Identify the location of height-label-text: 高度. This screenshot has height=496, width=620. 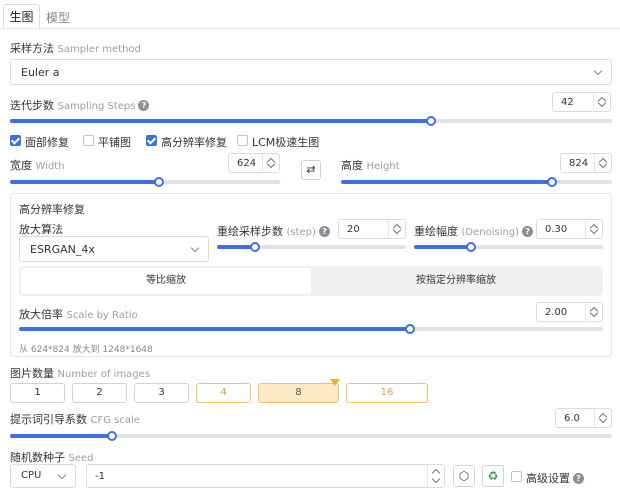
(352, 165).